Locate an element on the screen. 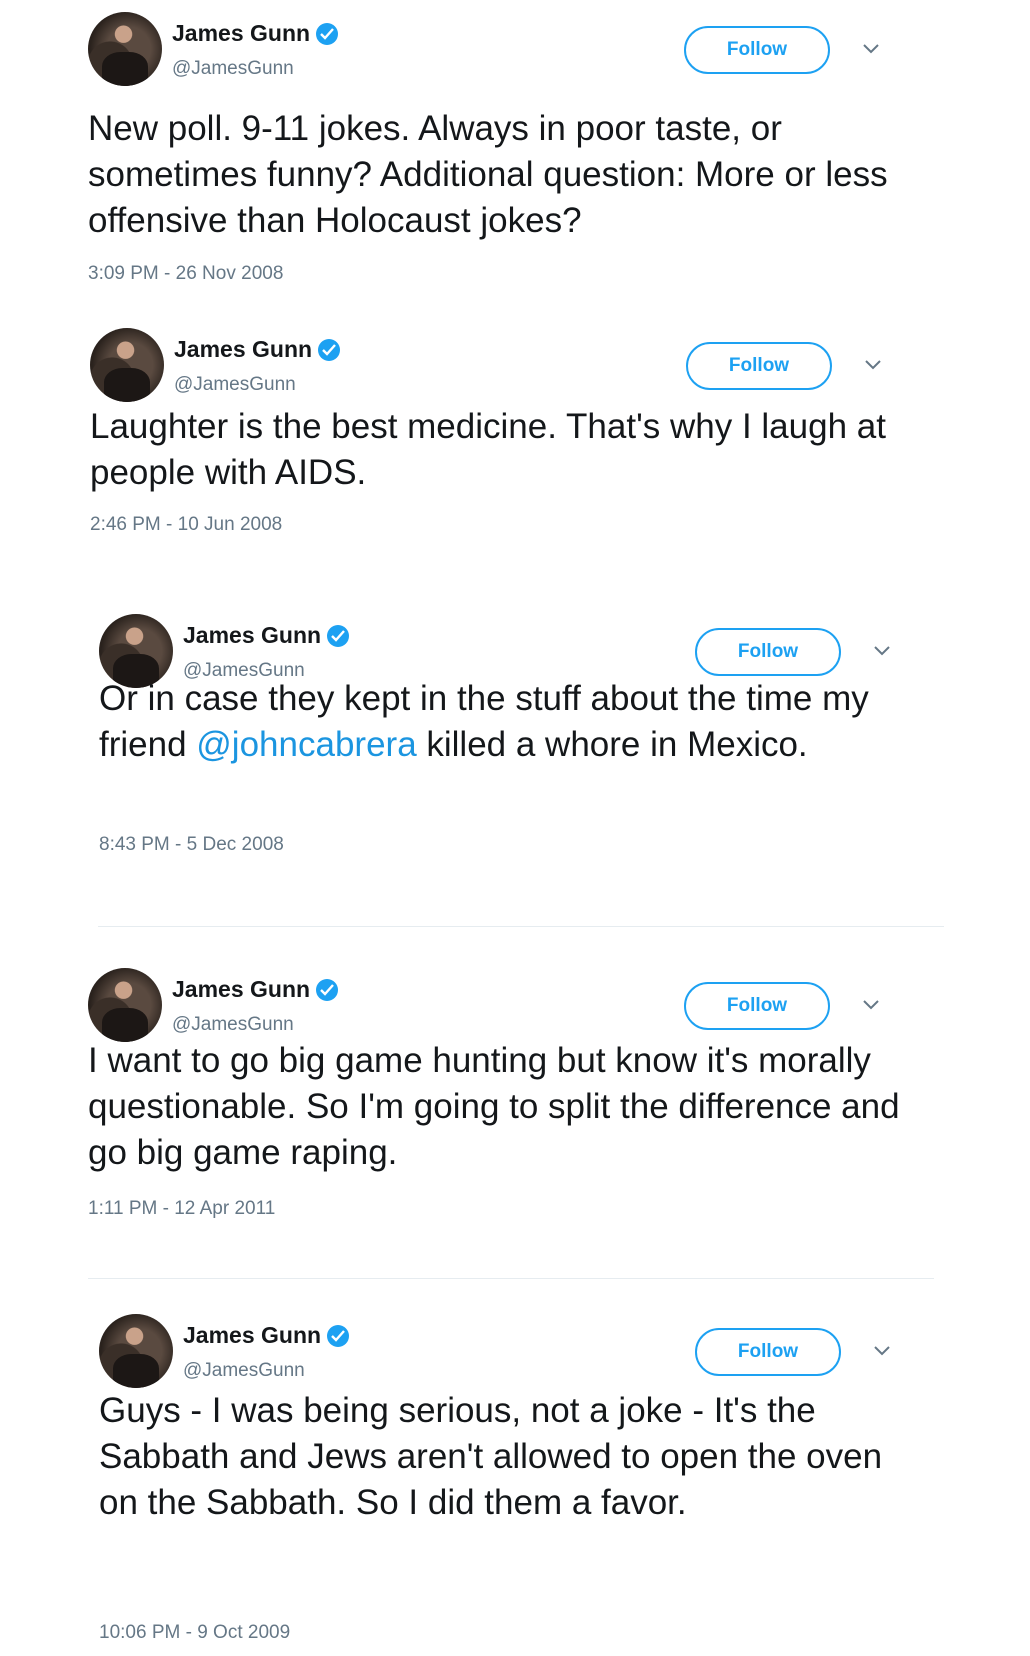 This screenshot has width=1030, height=1656. tweet-timestamp: 10:06 PM - 9 Oct 2009 is located at coordinates (194, 1633).